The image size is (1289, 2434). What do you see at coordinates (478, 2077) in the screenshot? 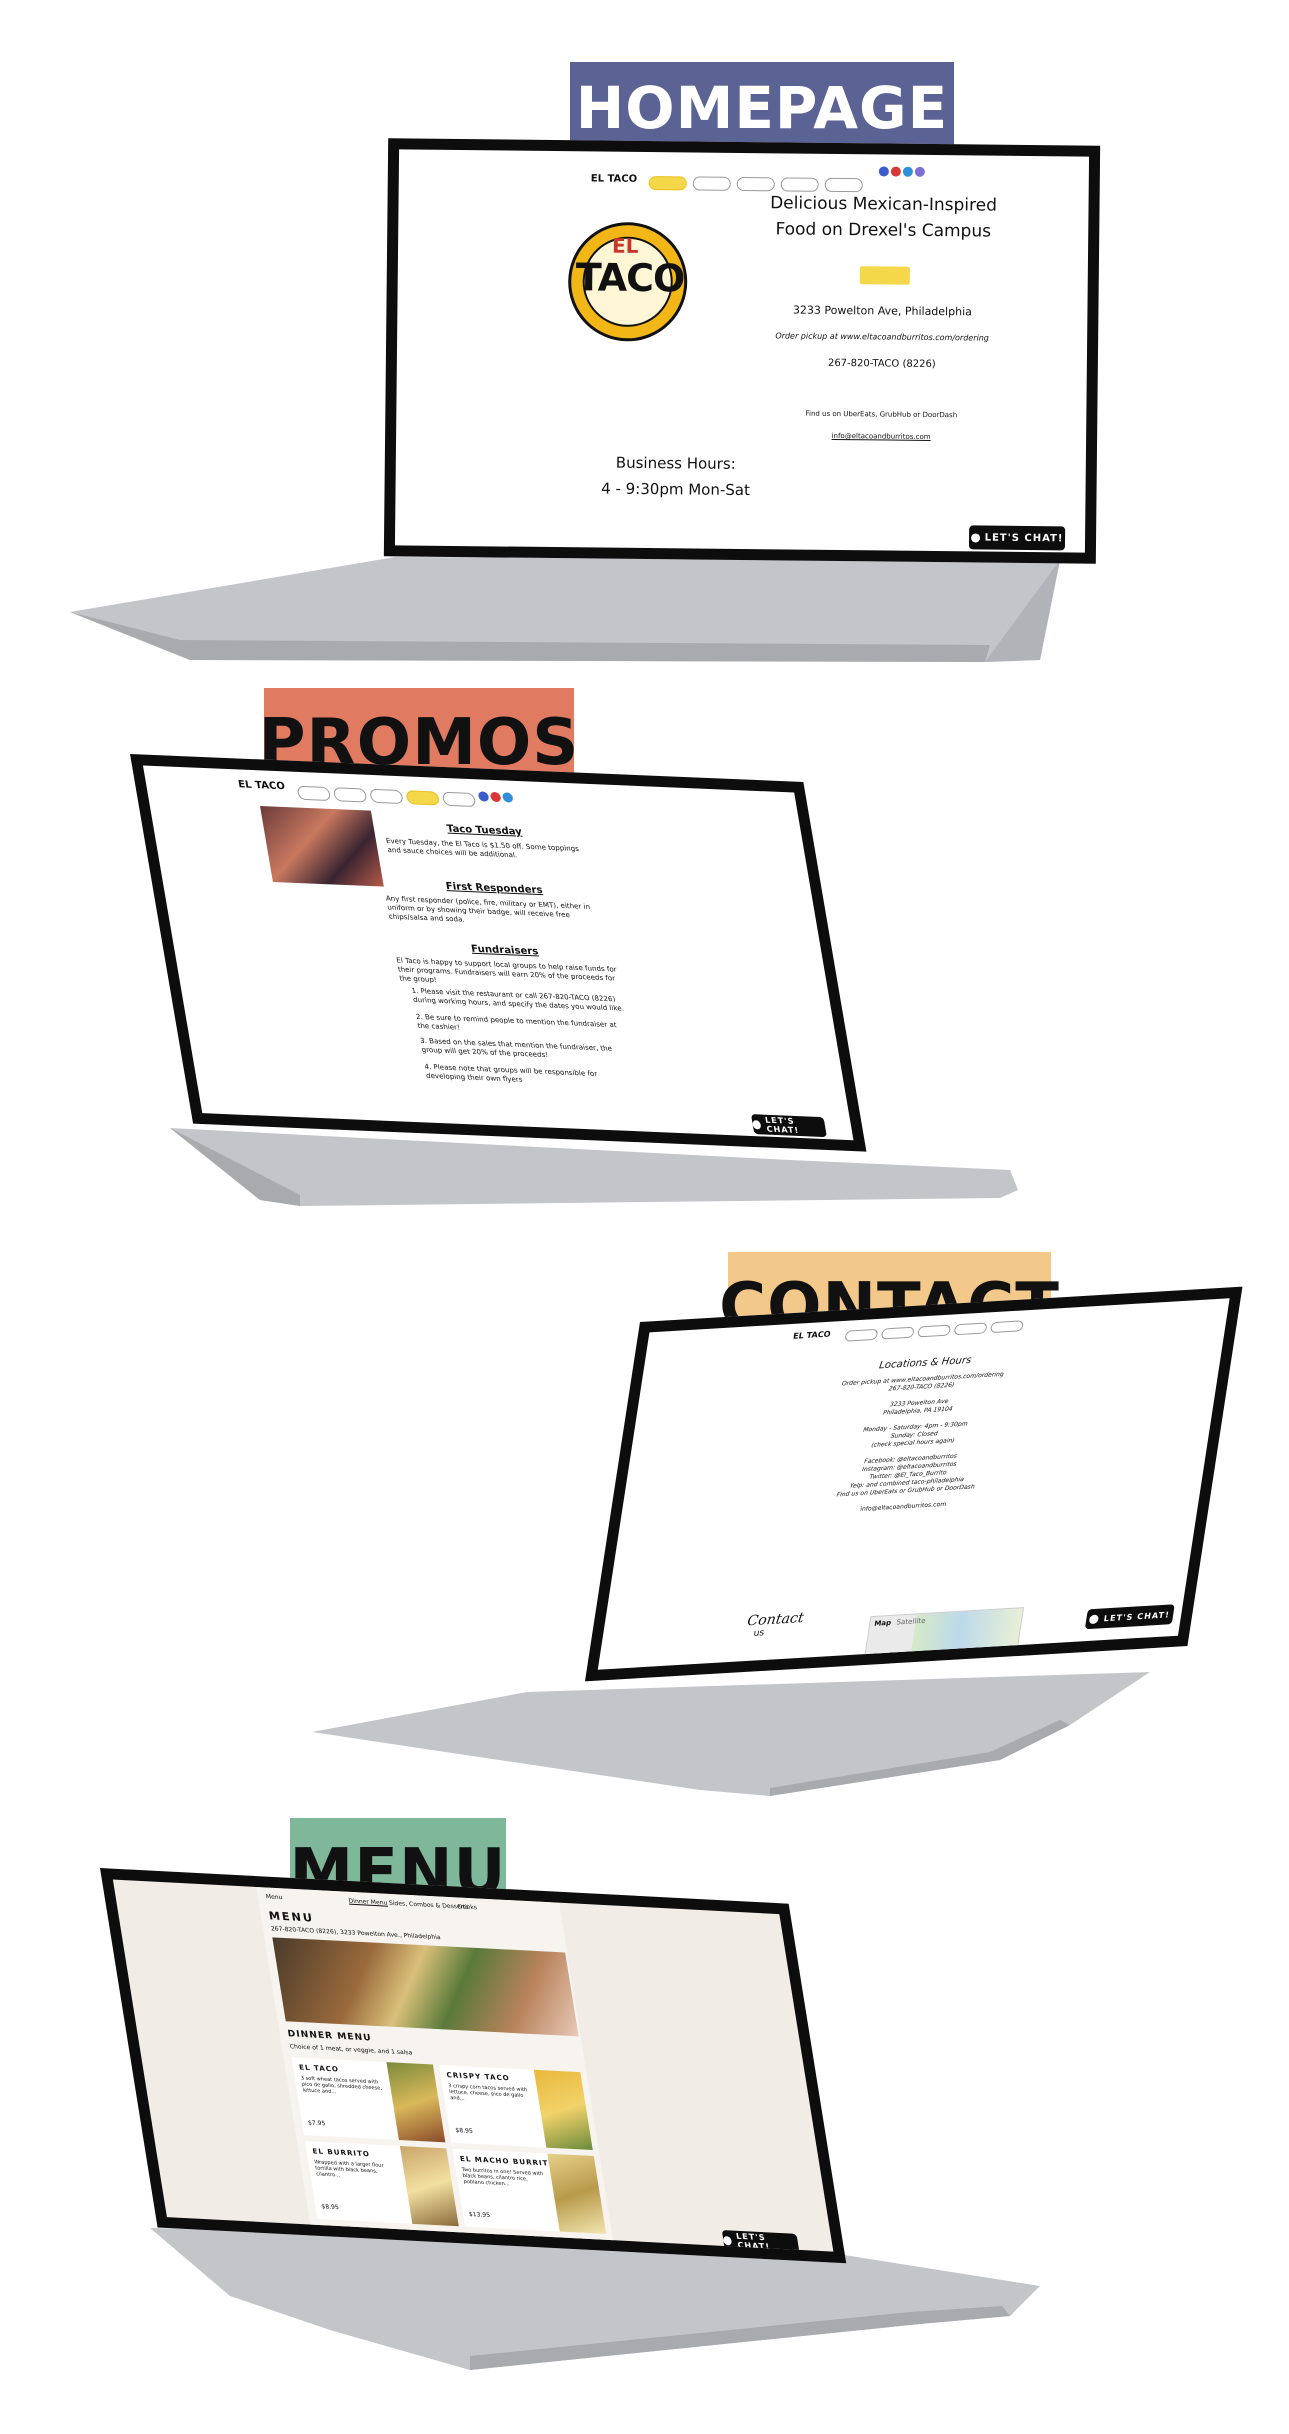
I see `menu-item-name: CRISPY TACO` at bounding box center [478, 2077].